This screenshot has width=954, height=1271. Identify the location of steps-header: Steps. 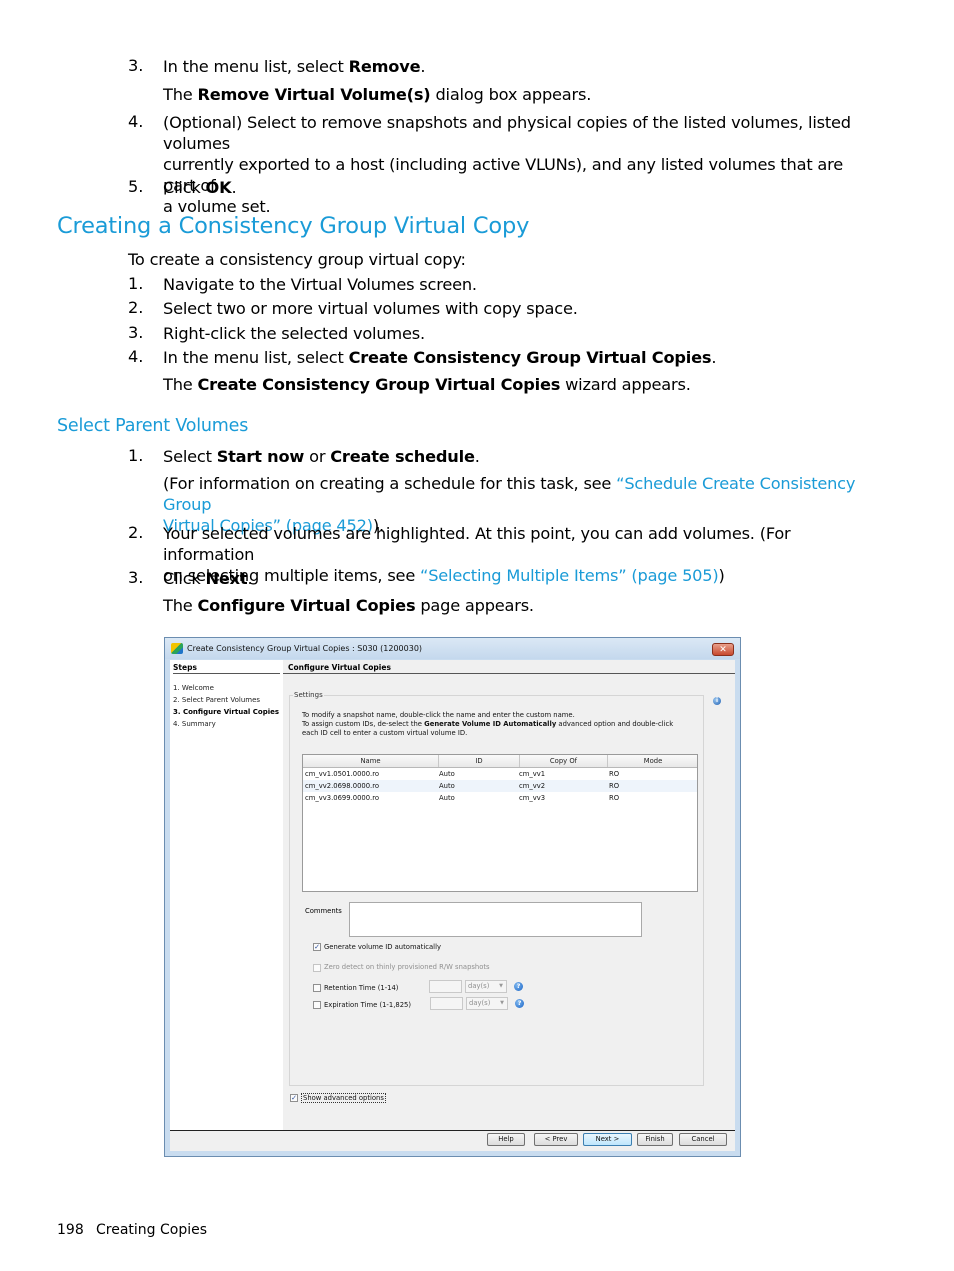
(226, 668).